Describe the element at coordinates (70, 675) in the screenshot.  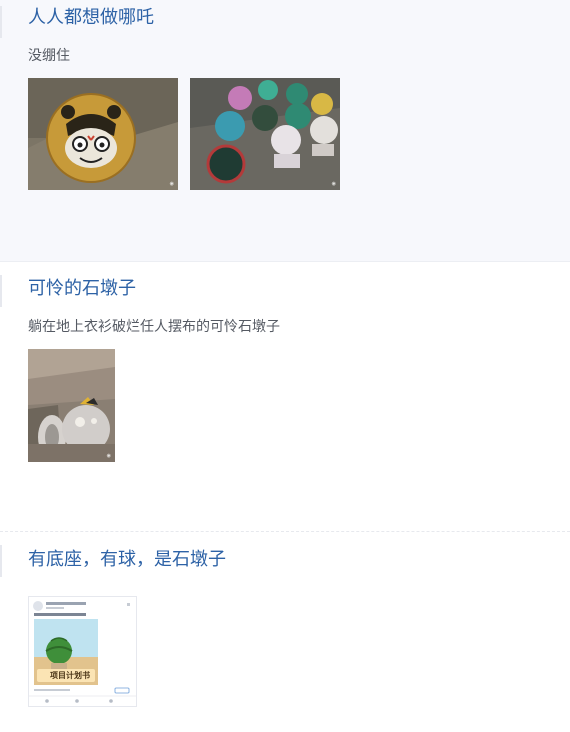
I see `card-caption: 项目计划书` at that location.